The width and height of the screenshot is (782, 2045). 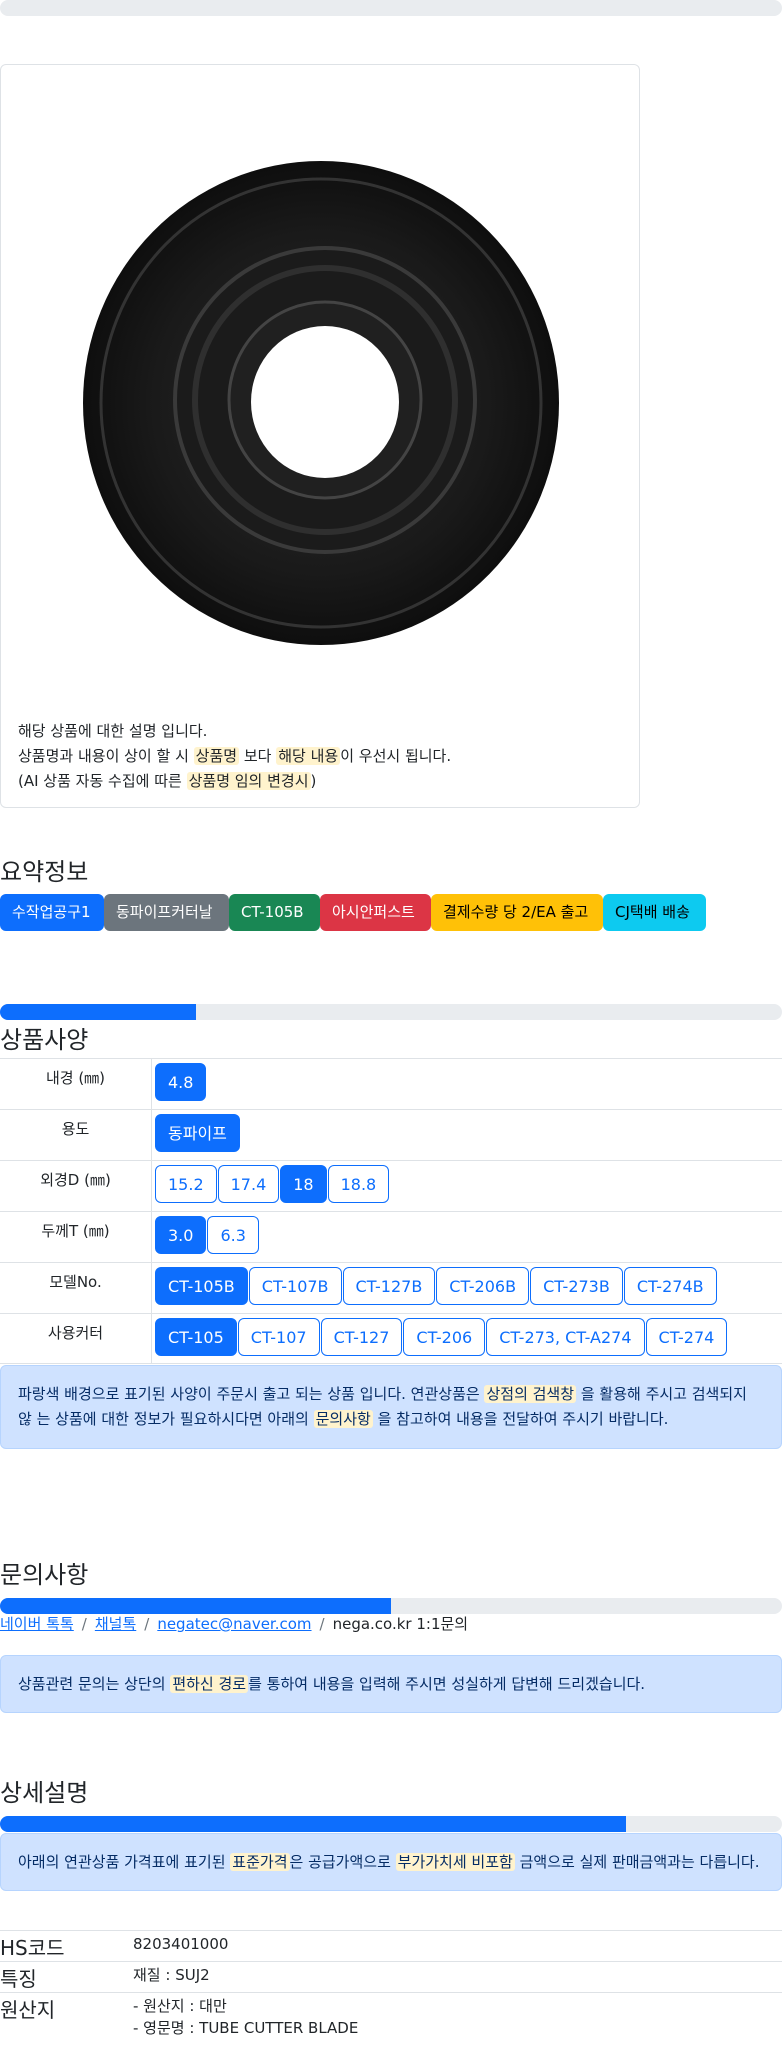 What do you see at coordinates (260, 1862) in the screenshot?
I see `highlight: 표준가격` at bounding box center [260, 1862].